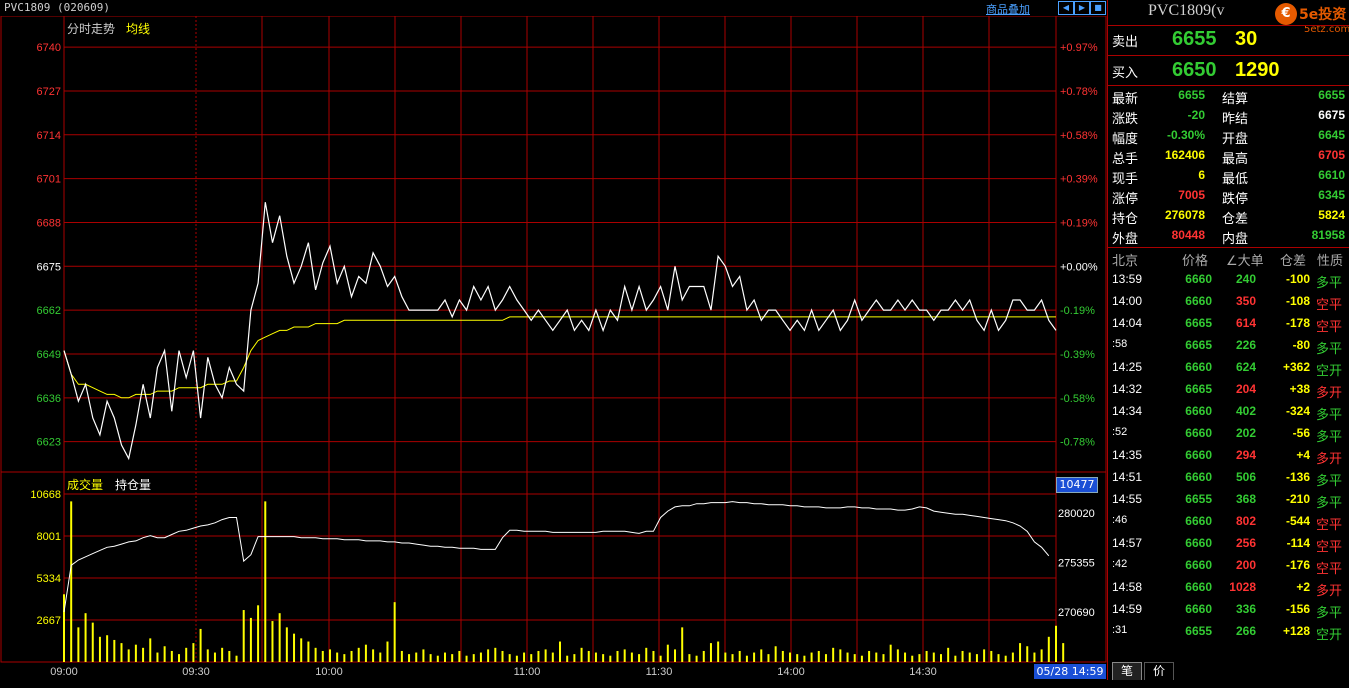  What do you see at coordinates (559, 357) in the screenshot?
I see `avg-price-line` at bounding box center [559, 357].